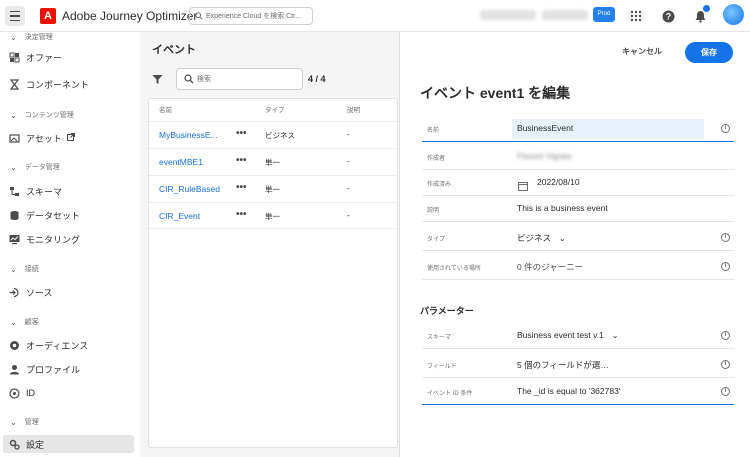 The height and width of the screenshot is (457, 750). Describe the element at coordinates (604, 14) in the screenshot. I see `prod-badge: Prod` at that location.